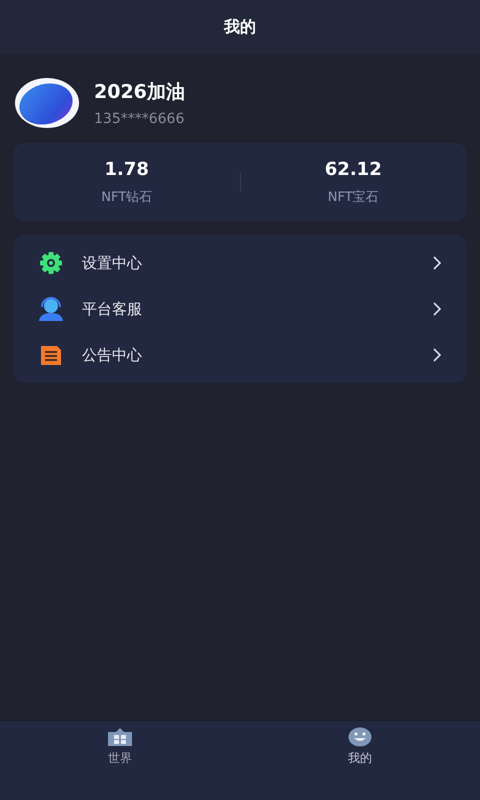 The height and width of the screenshot is (800, 480). What do you see at coordinates (112, 263) in the screenshot?
I see `menu-label: 设置中心` at bounding box center [112, 263].